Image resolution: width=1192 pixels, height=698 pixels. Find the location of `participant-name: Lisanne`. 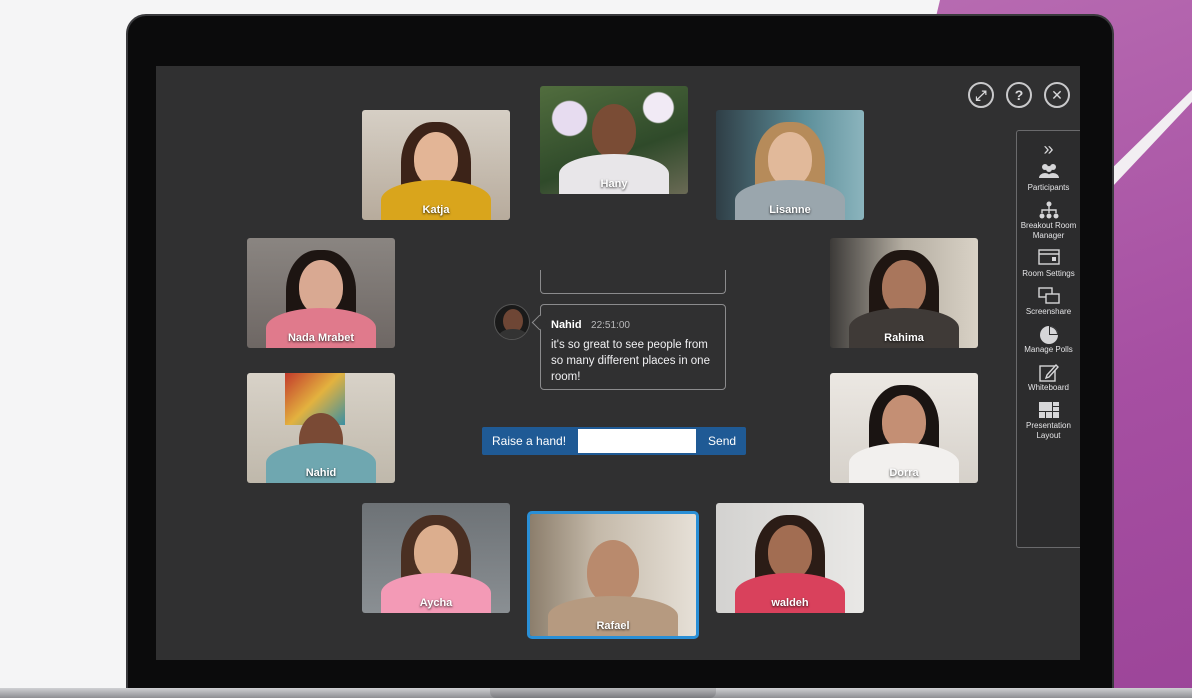

participant-name: Lisanne is located at coordinates (790, 210).